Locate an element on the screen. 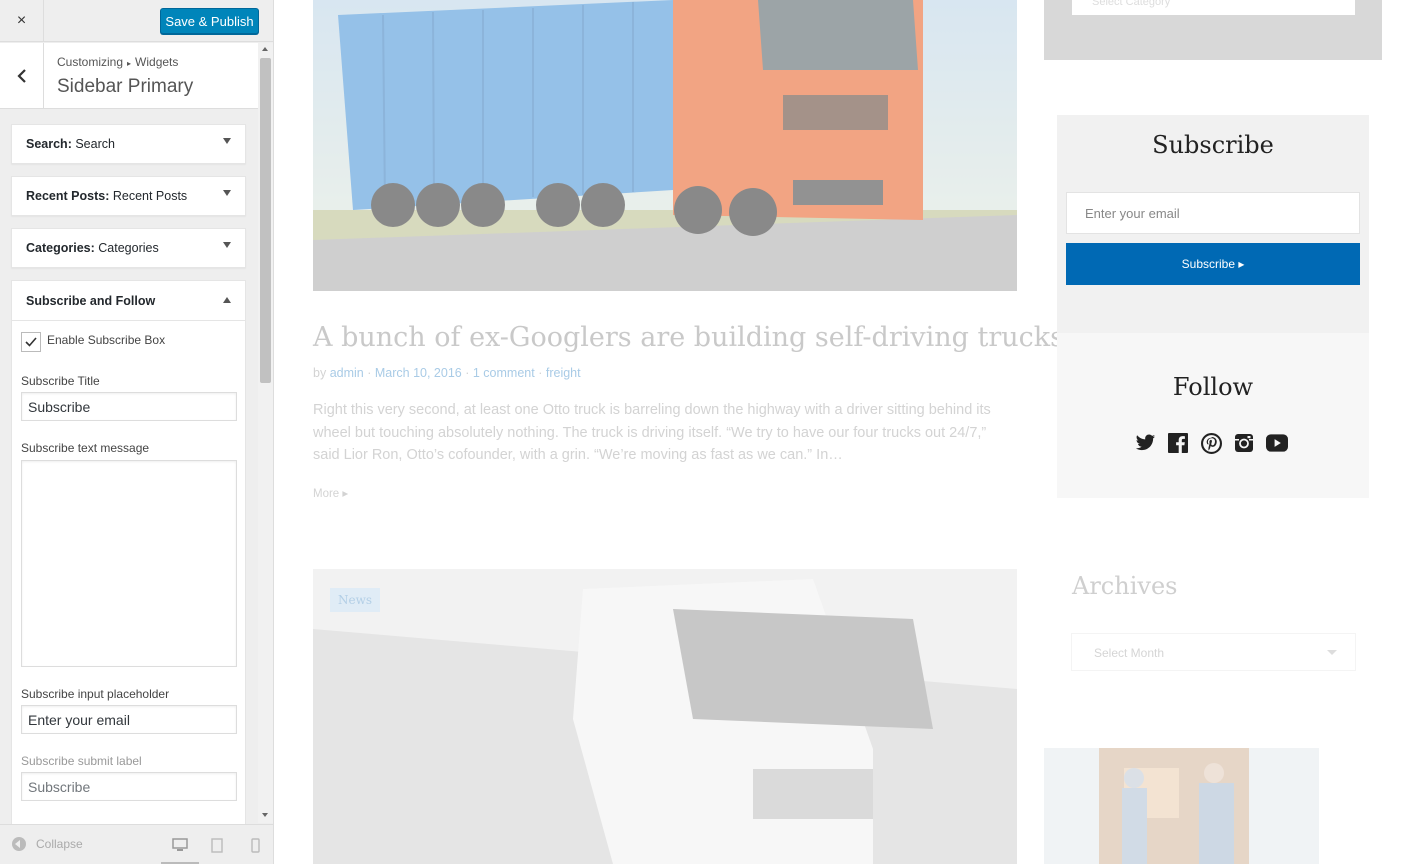  post-by: by is located at coordinates (320, 373).